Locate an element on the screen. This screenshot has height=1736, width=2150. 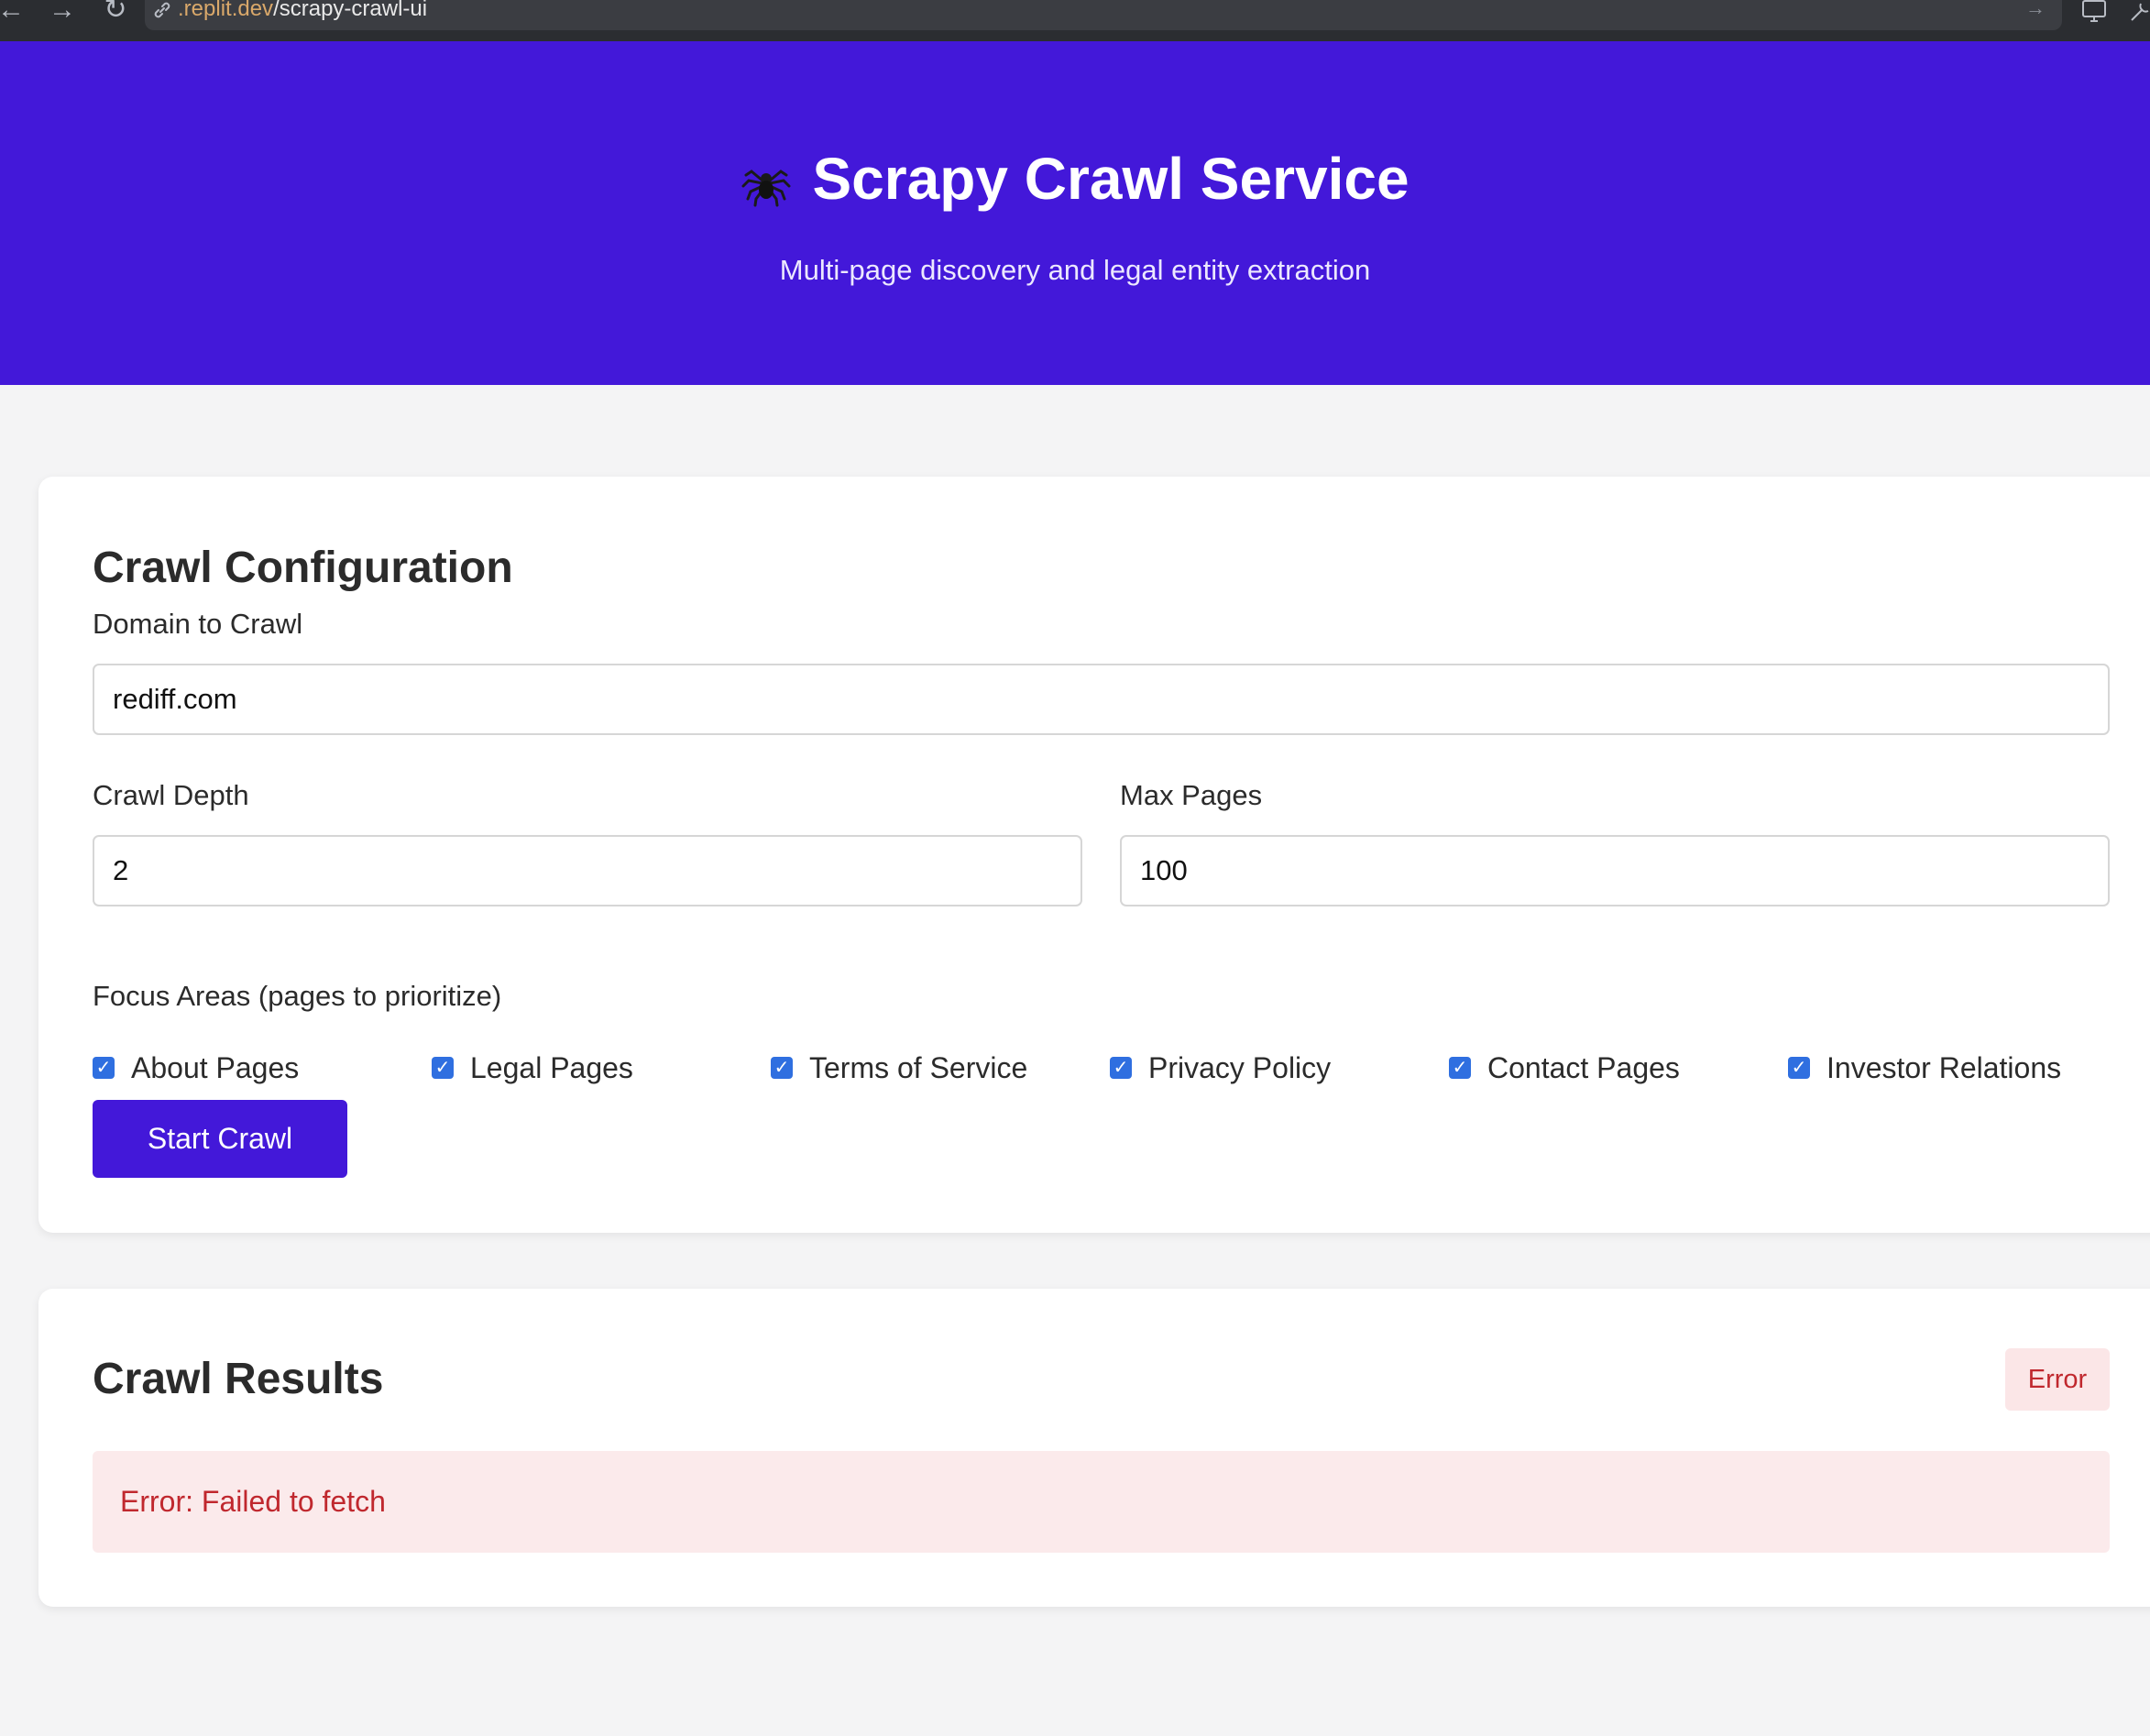
focus-area-label: Terms of Service is located at coordinates (918, 1067).